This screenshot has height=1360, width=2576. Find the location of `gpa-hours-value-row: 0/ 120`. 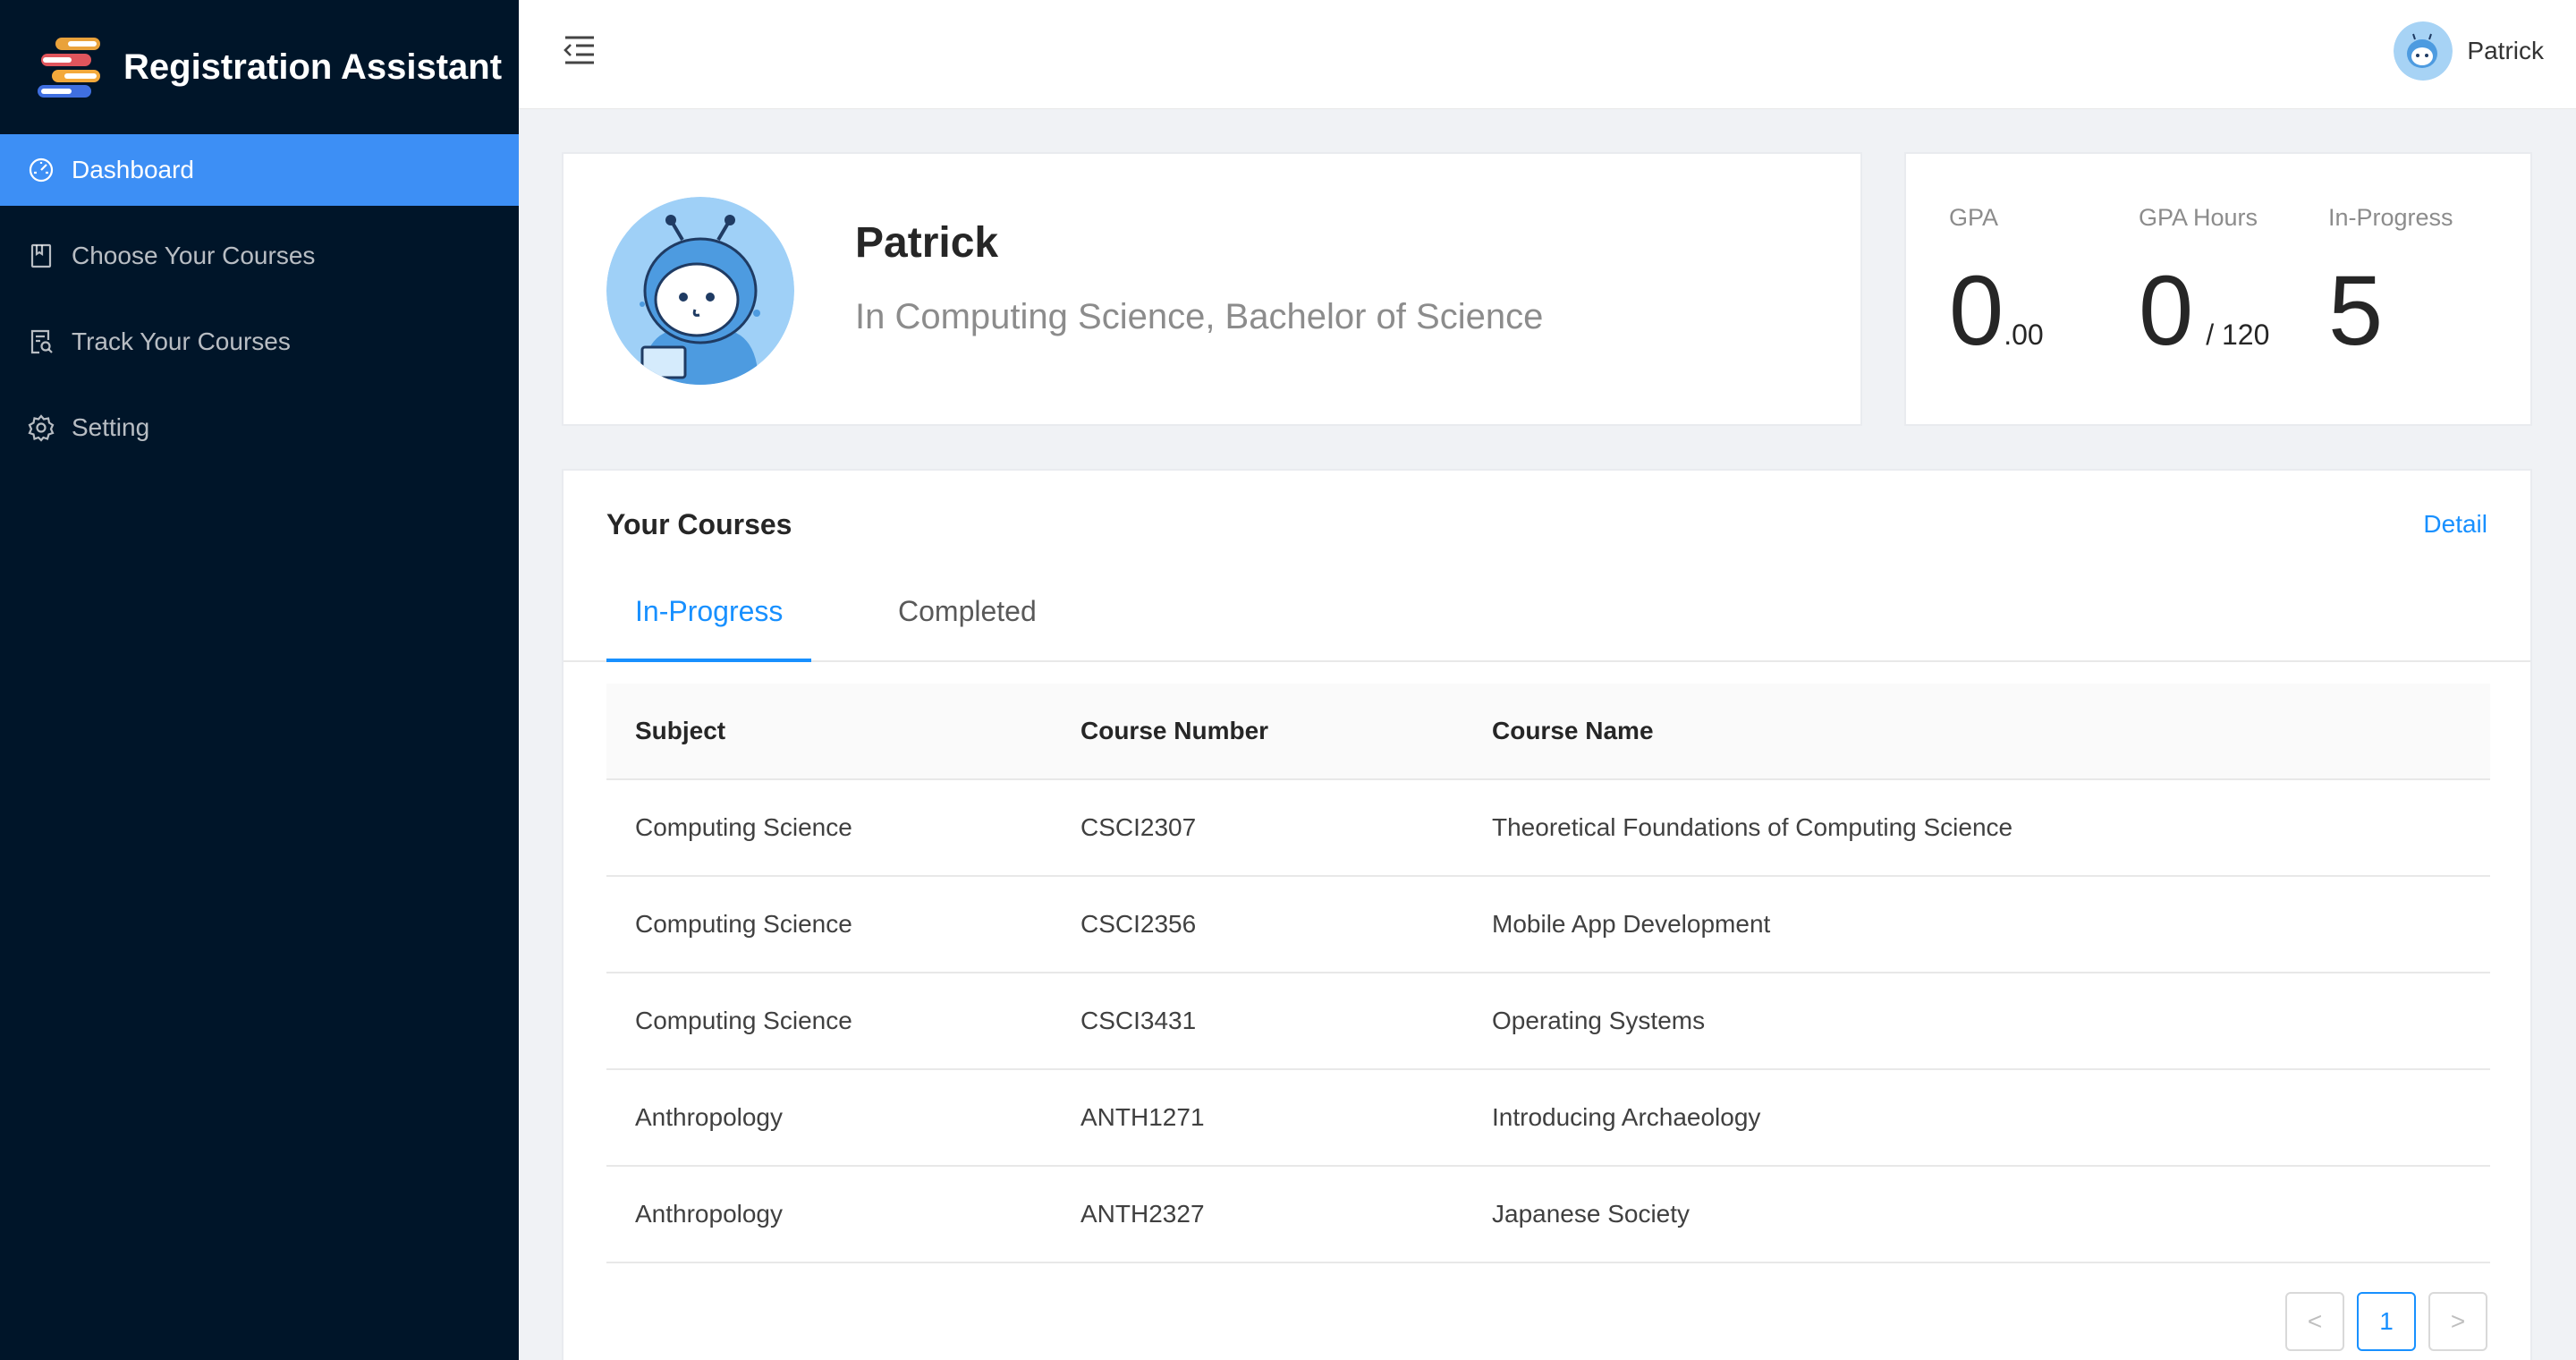

gpa-hours-value-row: 0/ 120 is located at coordinates (2204, 311).